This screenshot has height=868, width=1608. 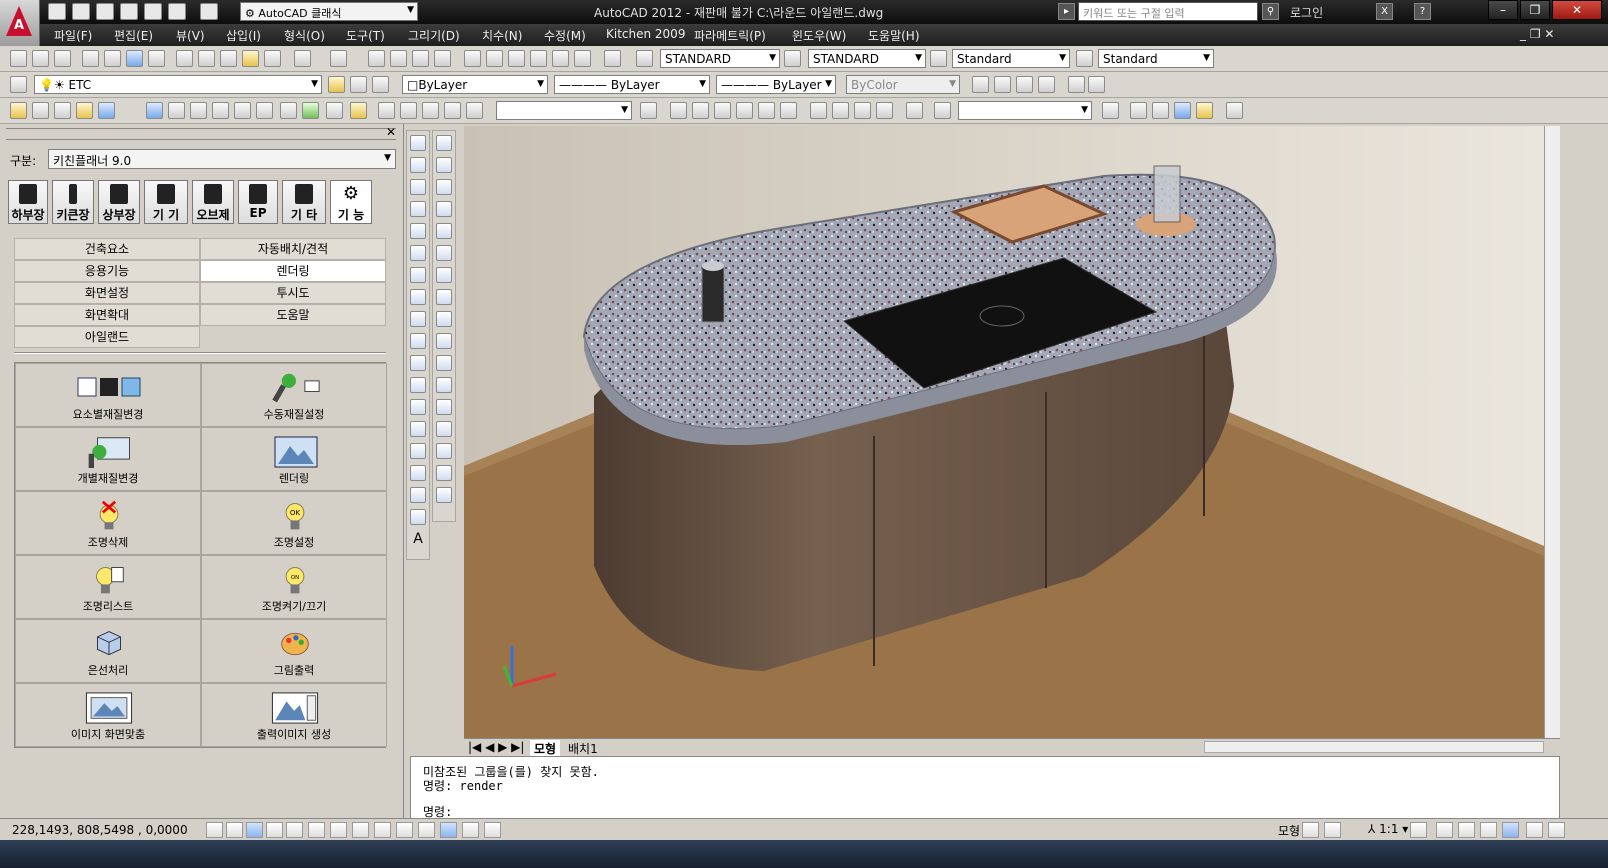 What do you see at coordinates (360, 830) in the screenshot?
I see `otrack-icon` at bounding box center [360, 830].